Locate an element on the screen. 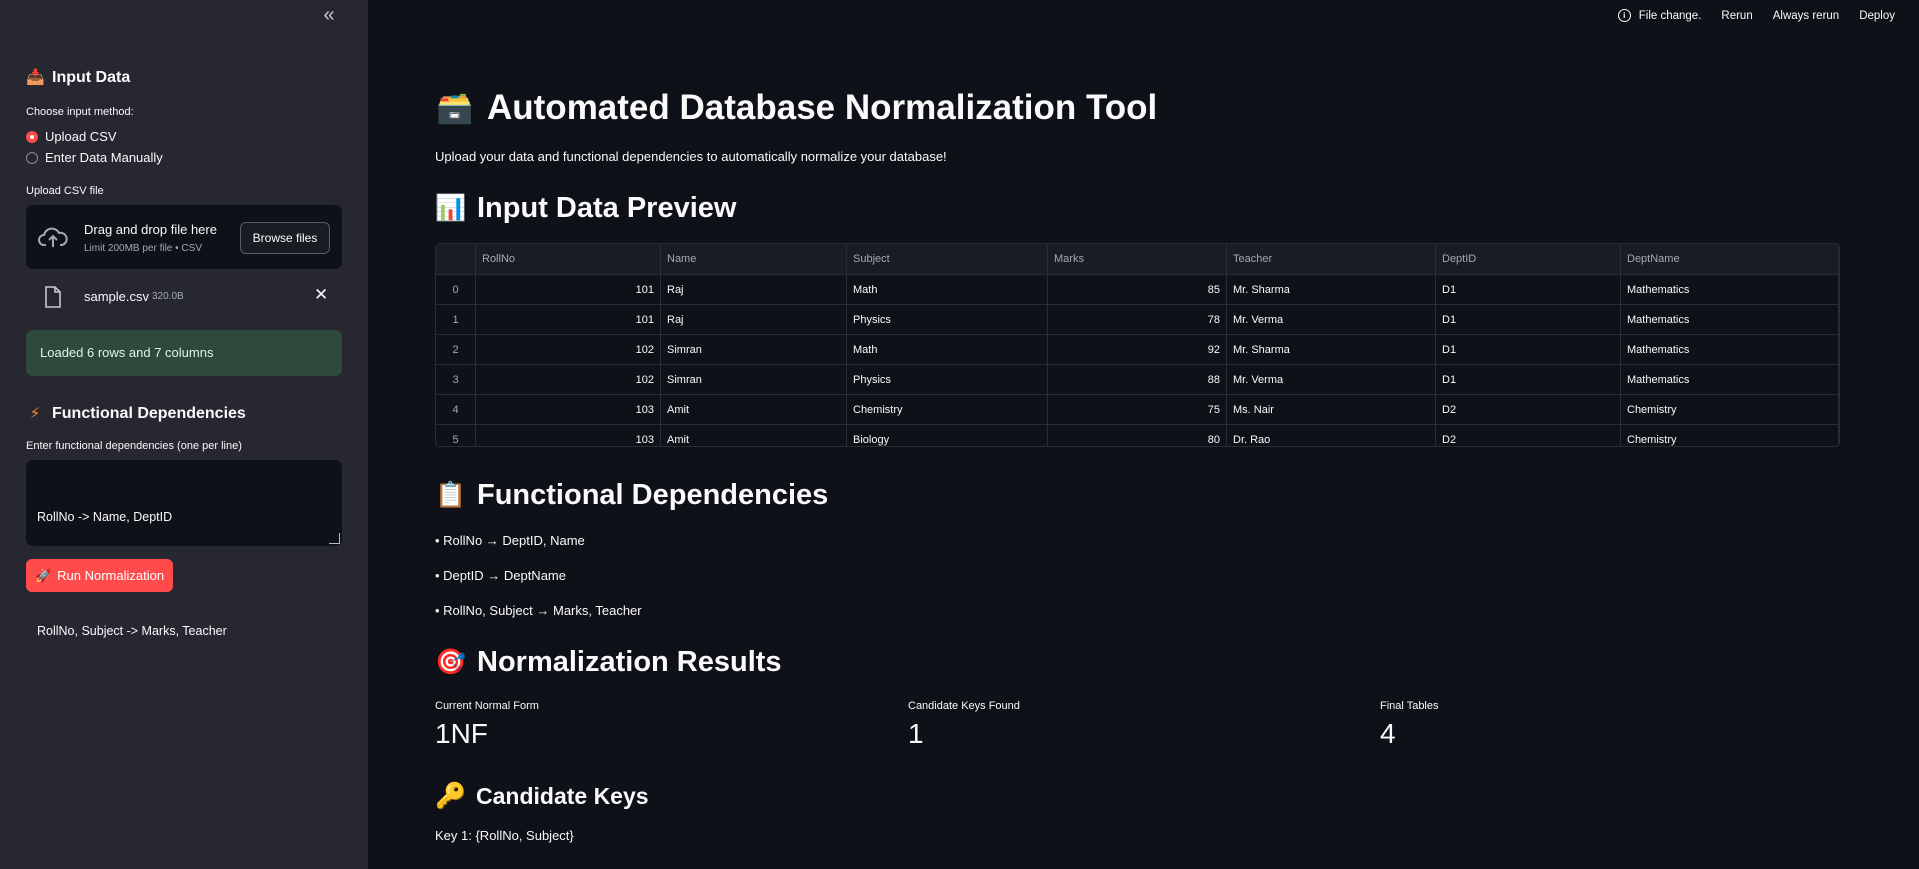  remove-file-icon: ✕ is located at coordinates (321, 295).